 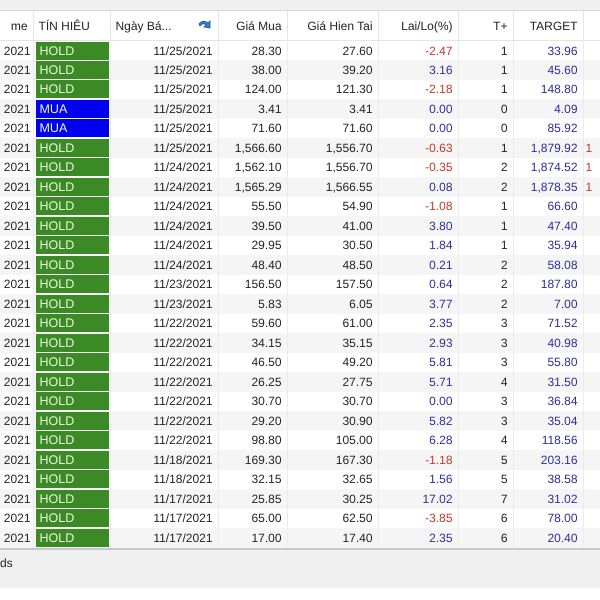 I want to click on table-cell: 31.02, so click(x=548, y=498).